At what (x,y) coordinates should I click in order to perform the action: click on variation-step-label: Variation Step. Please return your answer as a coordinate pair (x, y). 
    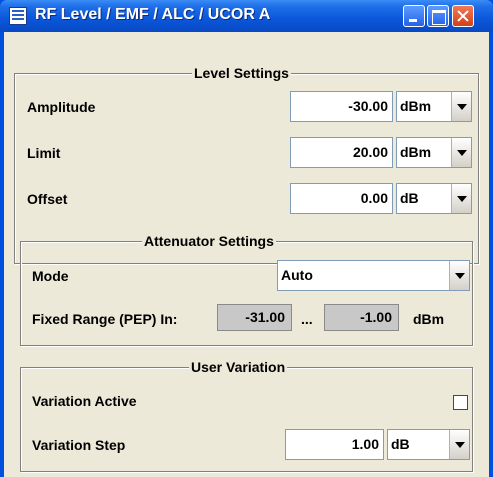
    Looking at the image, I should click on (79, 445).